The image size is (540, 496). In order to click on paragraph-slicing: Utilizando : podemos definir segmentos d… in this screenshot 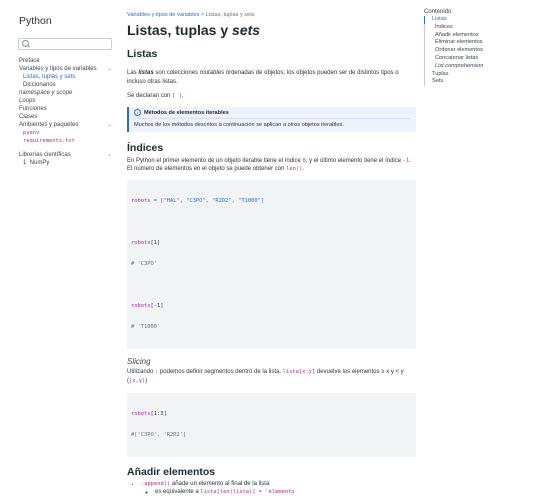, I will do `click(265, 376)`.